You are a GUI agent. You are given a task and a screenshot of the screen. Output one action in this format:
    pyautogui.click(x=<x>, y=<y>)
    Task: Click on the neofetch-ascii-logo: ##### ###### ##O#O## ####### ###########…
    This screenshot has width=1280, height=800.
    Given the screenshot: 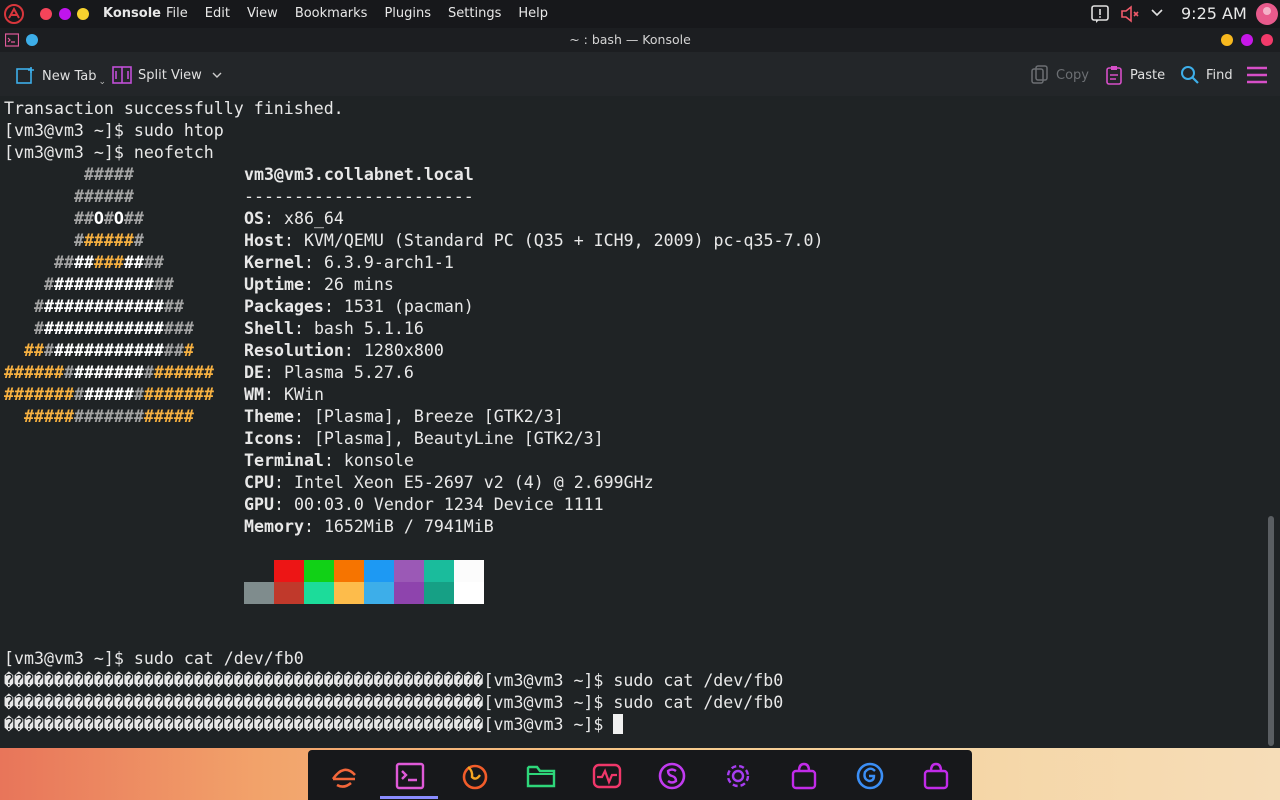 What is the action you would take?
    pyautogui.click(x=109, y=295)
    